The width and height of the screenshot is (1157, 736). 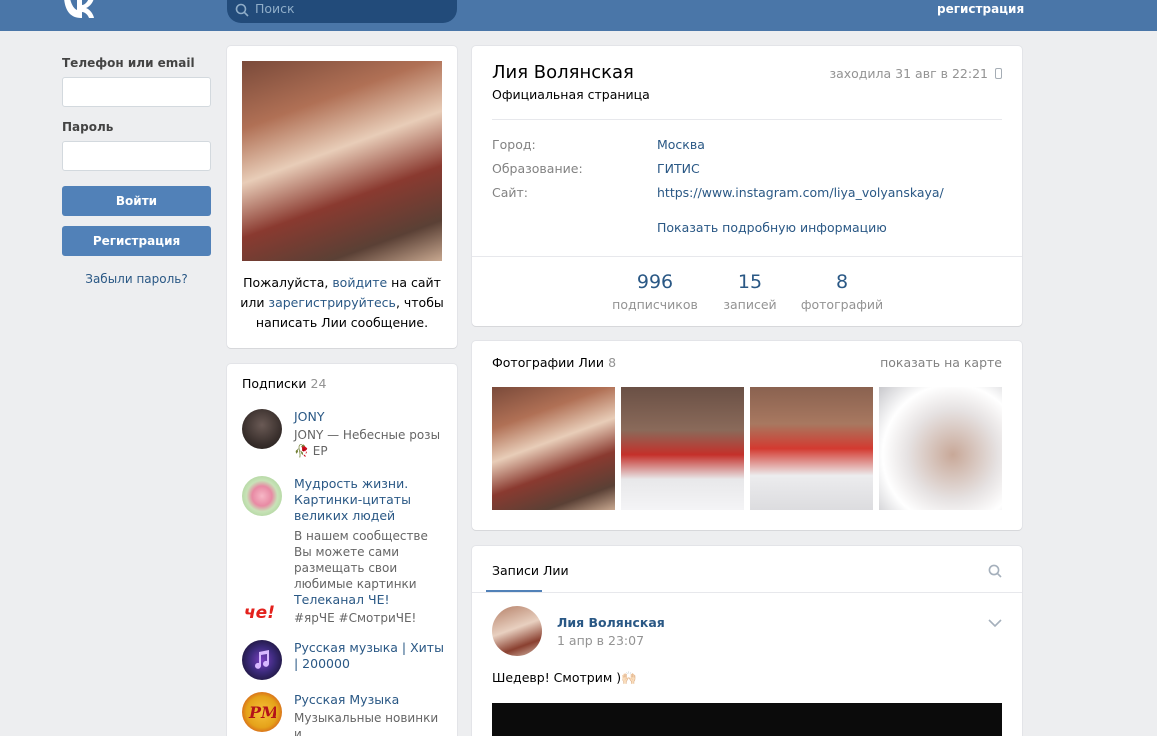 What do you see at coordinates (612, 362) in the screenshot?
I see `photos-count: 8` at bounding box center [612, 362].